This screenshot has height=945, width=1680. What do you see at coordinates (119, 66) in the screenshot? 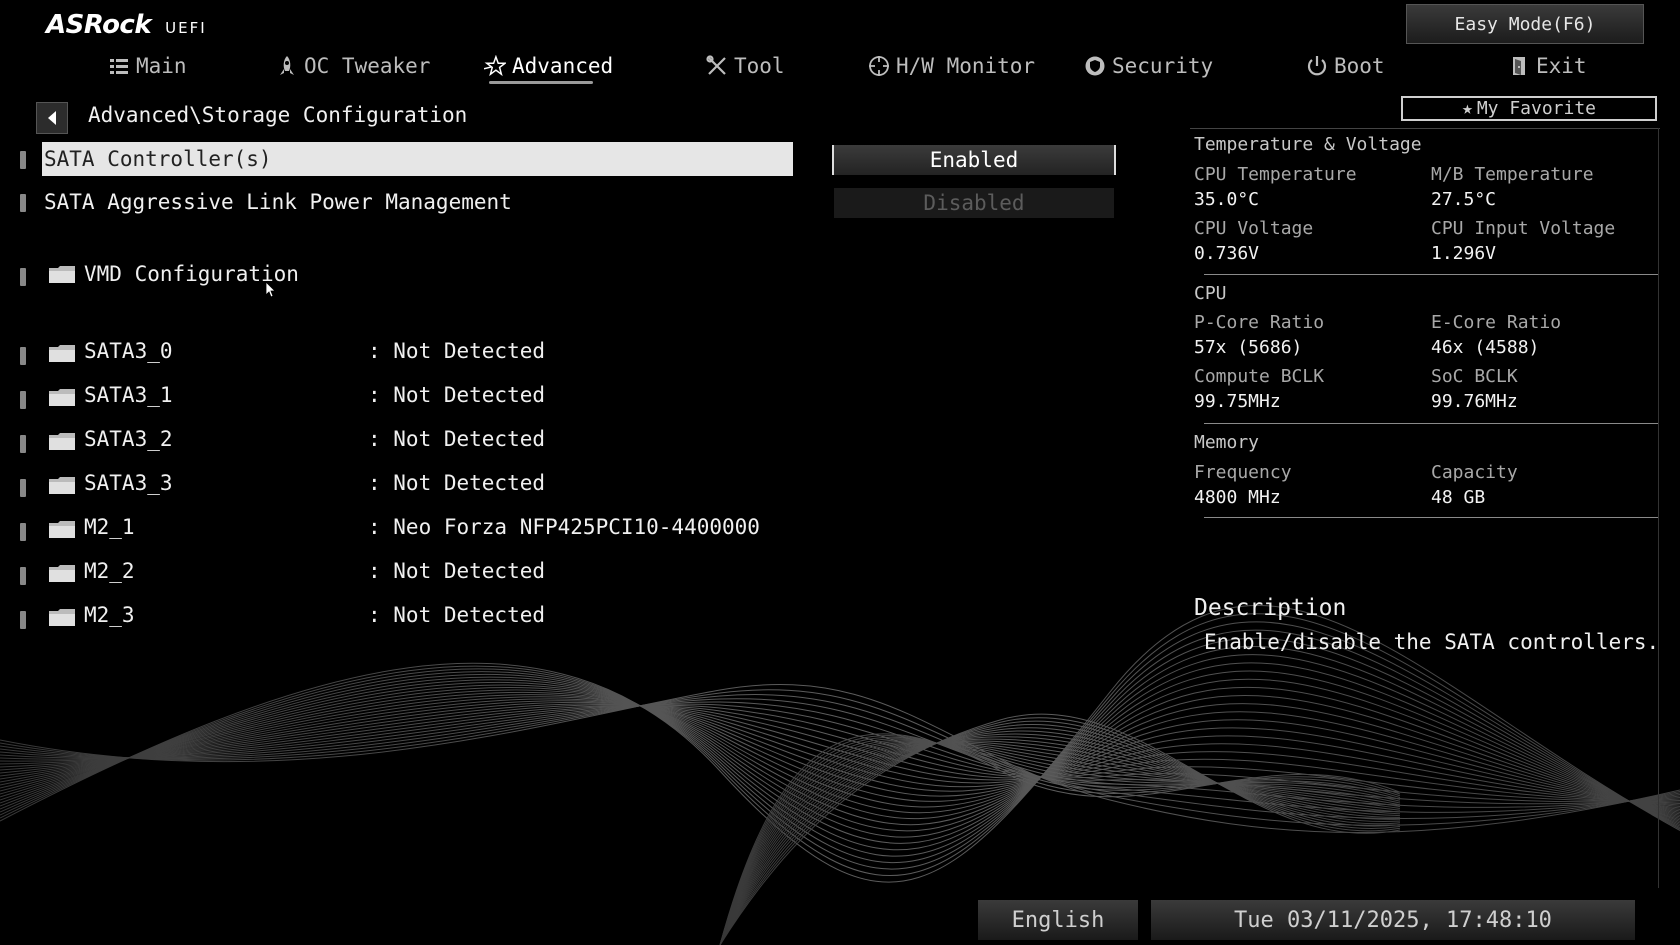
I see `list-icon` at bounding box center [119, 66].